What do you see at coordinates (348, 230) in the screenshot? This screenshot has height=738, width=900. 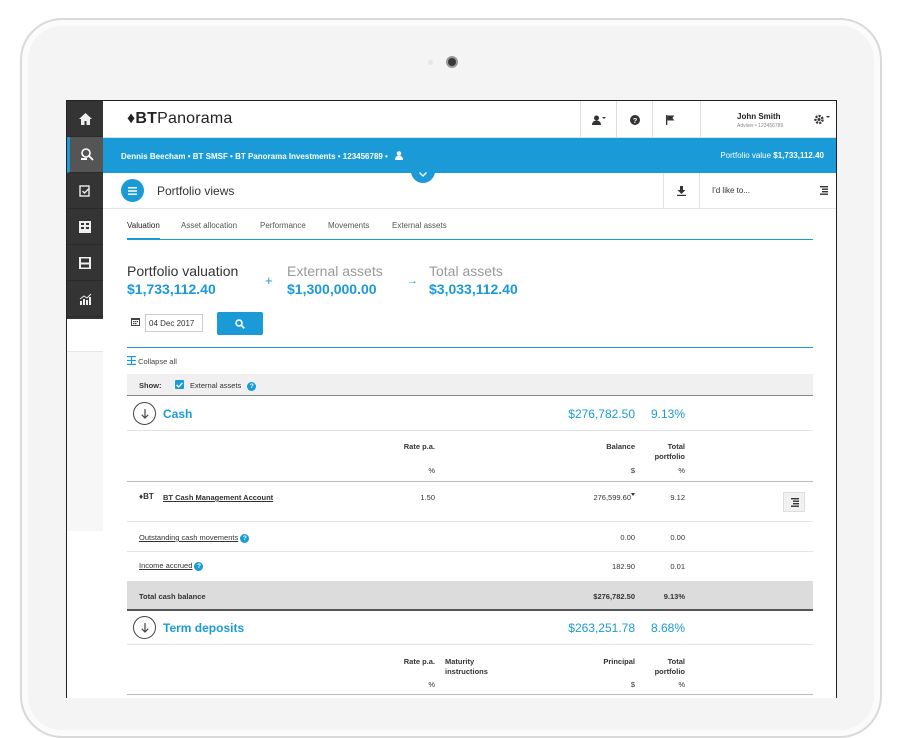 I see `tab-movements: Movements` at bounding box center [348, 230].